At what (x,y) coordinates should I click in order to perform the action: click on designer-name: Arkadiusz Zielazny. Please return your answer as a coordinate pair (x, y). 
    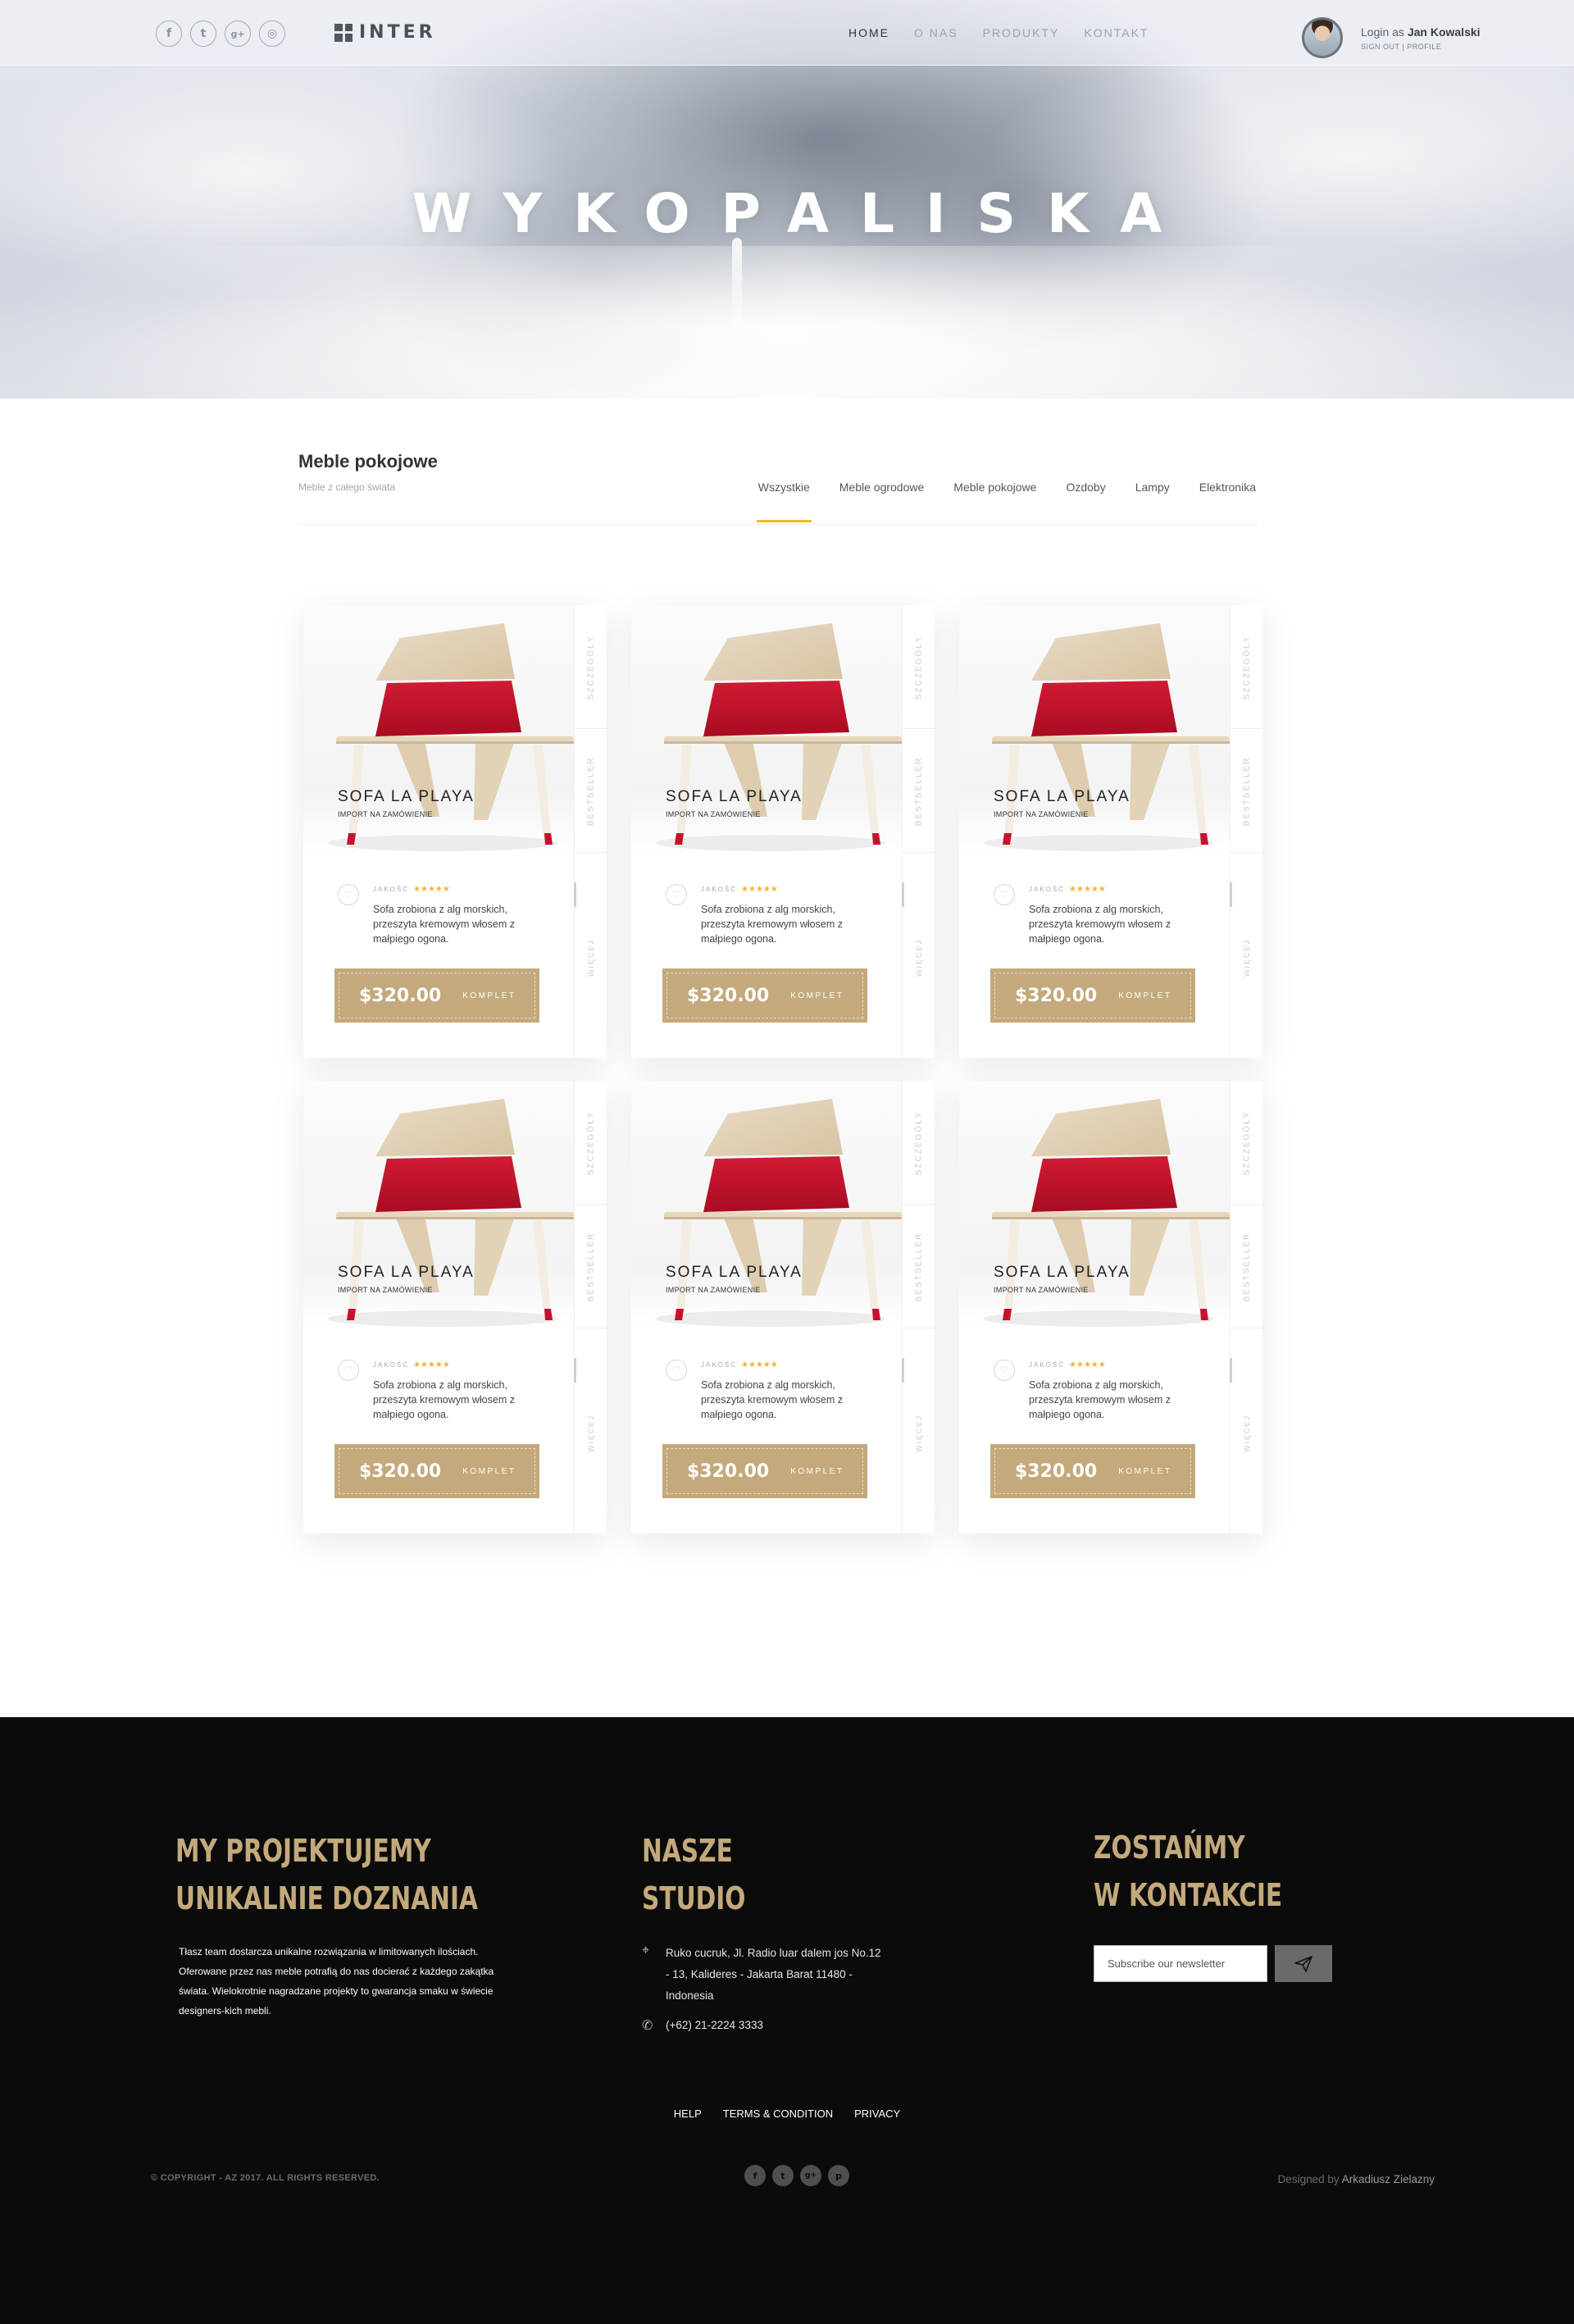
    Looking at the image, I should click on (1388, 2179).